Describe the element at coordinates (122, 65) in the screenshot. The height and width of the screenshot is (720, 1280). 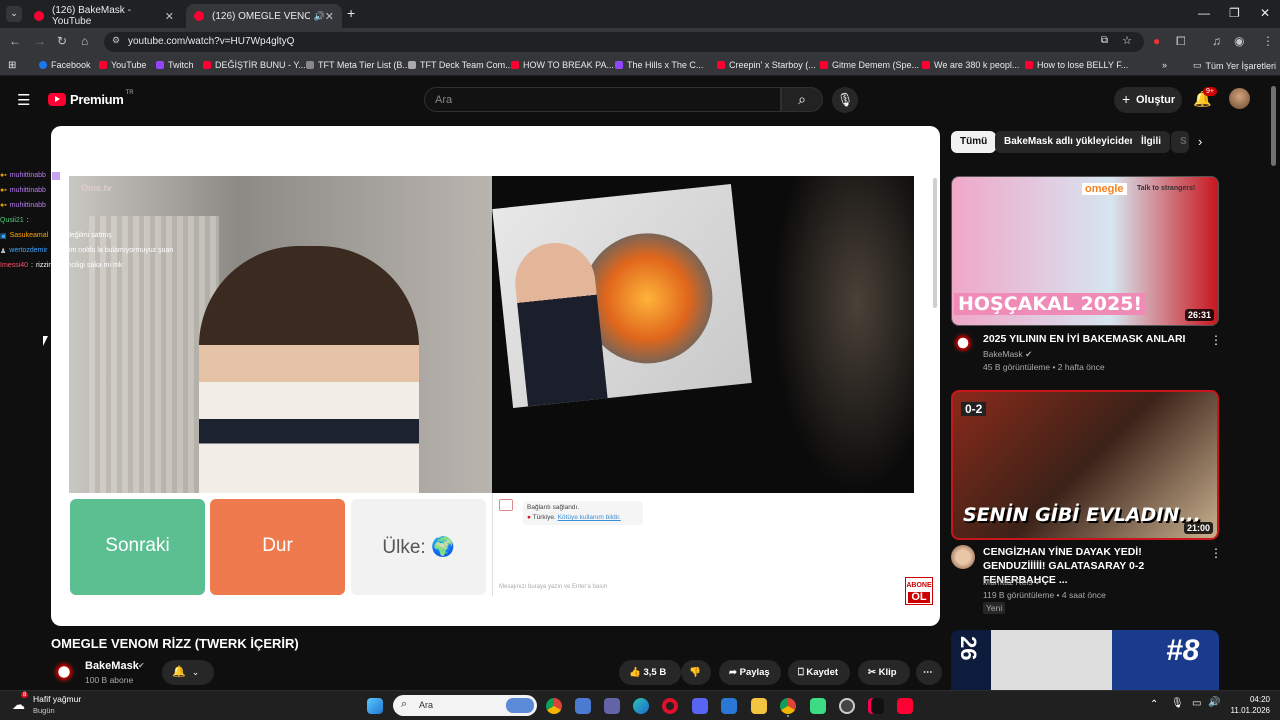
I see `bookmark-youtube: YouTube` at that location.